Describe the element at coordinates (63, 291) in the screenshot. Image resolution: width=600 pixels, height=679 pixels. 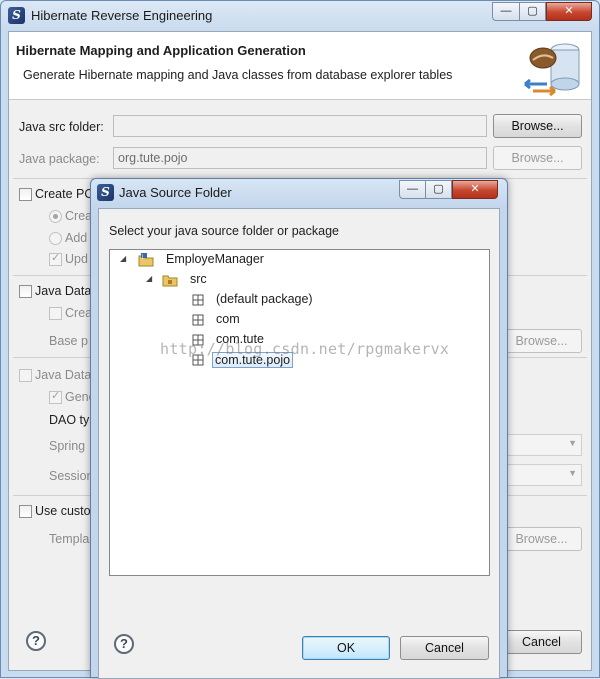
I see `java-data-label: Java Data` at that location.